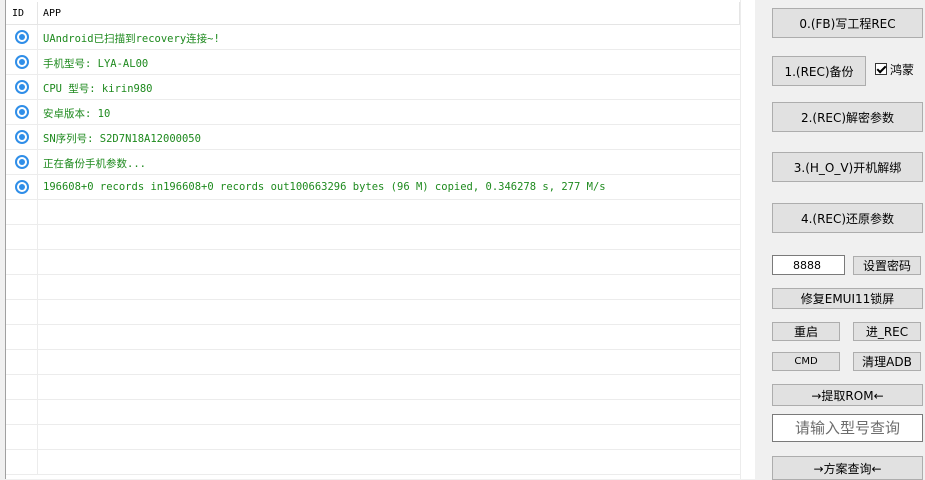 This screenshot has width=925, height=480. What do you see at coordinates (52, 13) in the screenshot?
I see `column-header-app: APP` at bounding box center [52, 13].